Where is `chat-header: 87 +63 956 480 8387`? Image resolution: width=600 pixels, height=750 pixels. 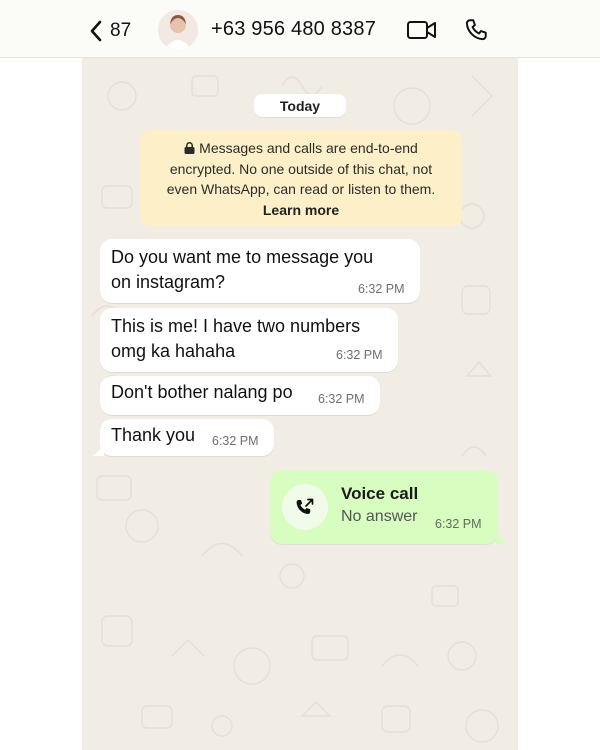 chat-header: 87 +63 956 480 8387 is located at coordinates (300, 29).